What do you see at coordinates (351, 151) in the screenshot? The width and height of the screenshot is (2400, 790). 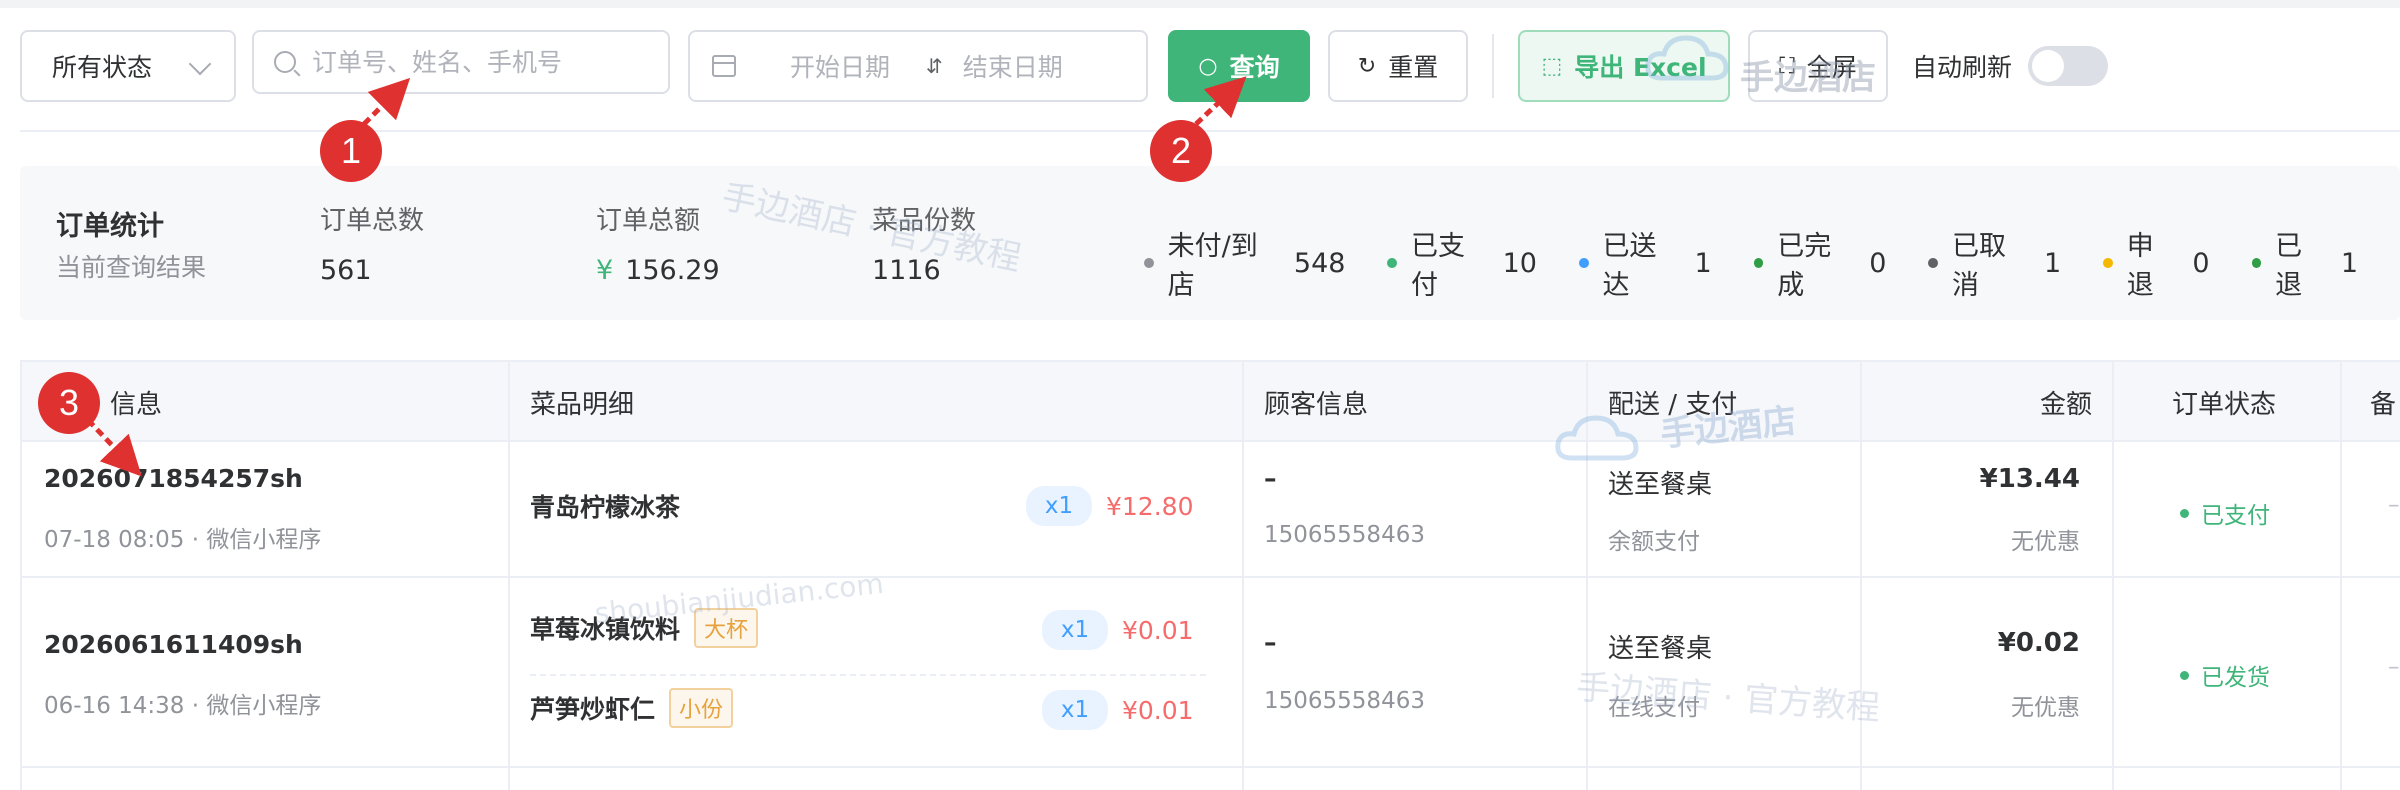 I see `annotation-badge: 1` at bounding box center [351, 151].